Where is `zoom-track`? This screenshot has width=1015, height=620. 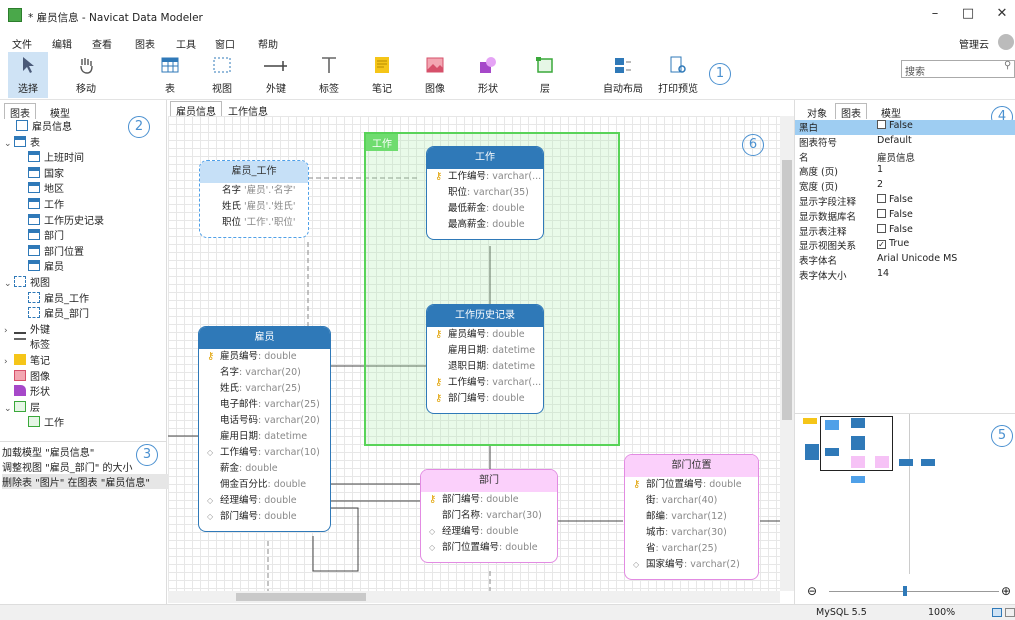
zoom-track is located at coordinates (914, 591).